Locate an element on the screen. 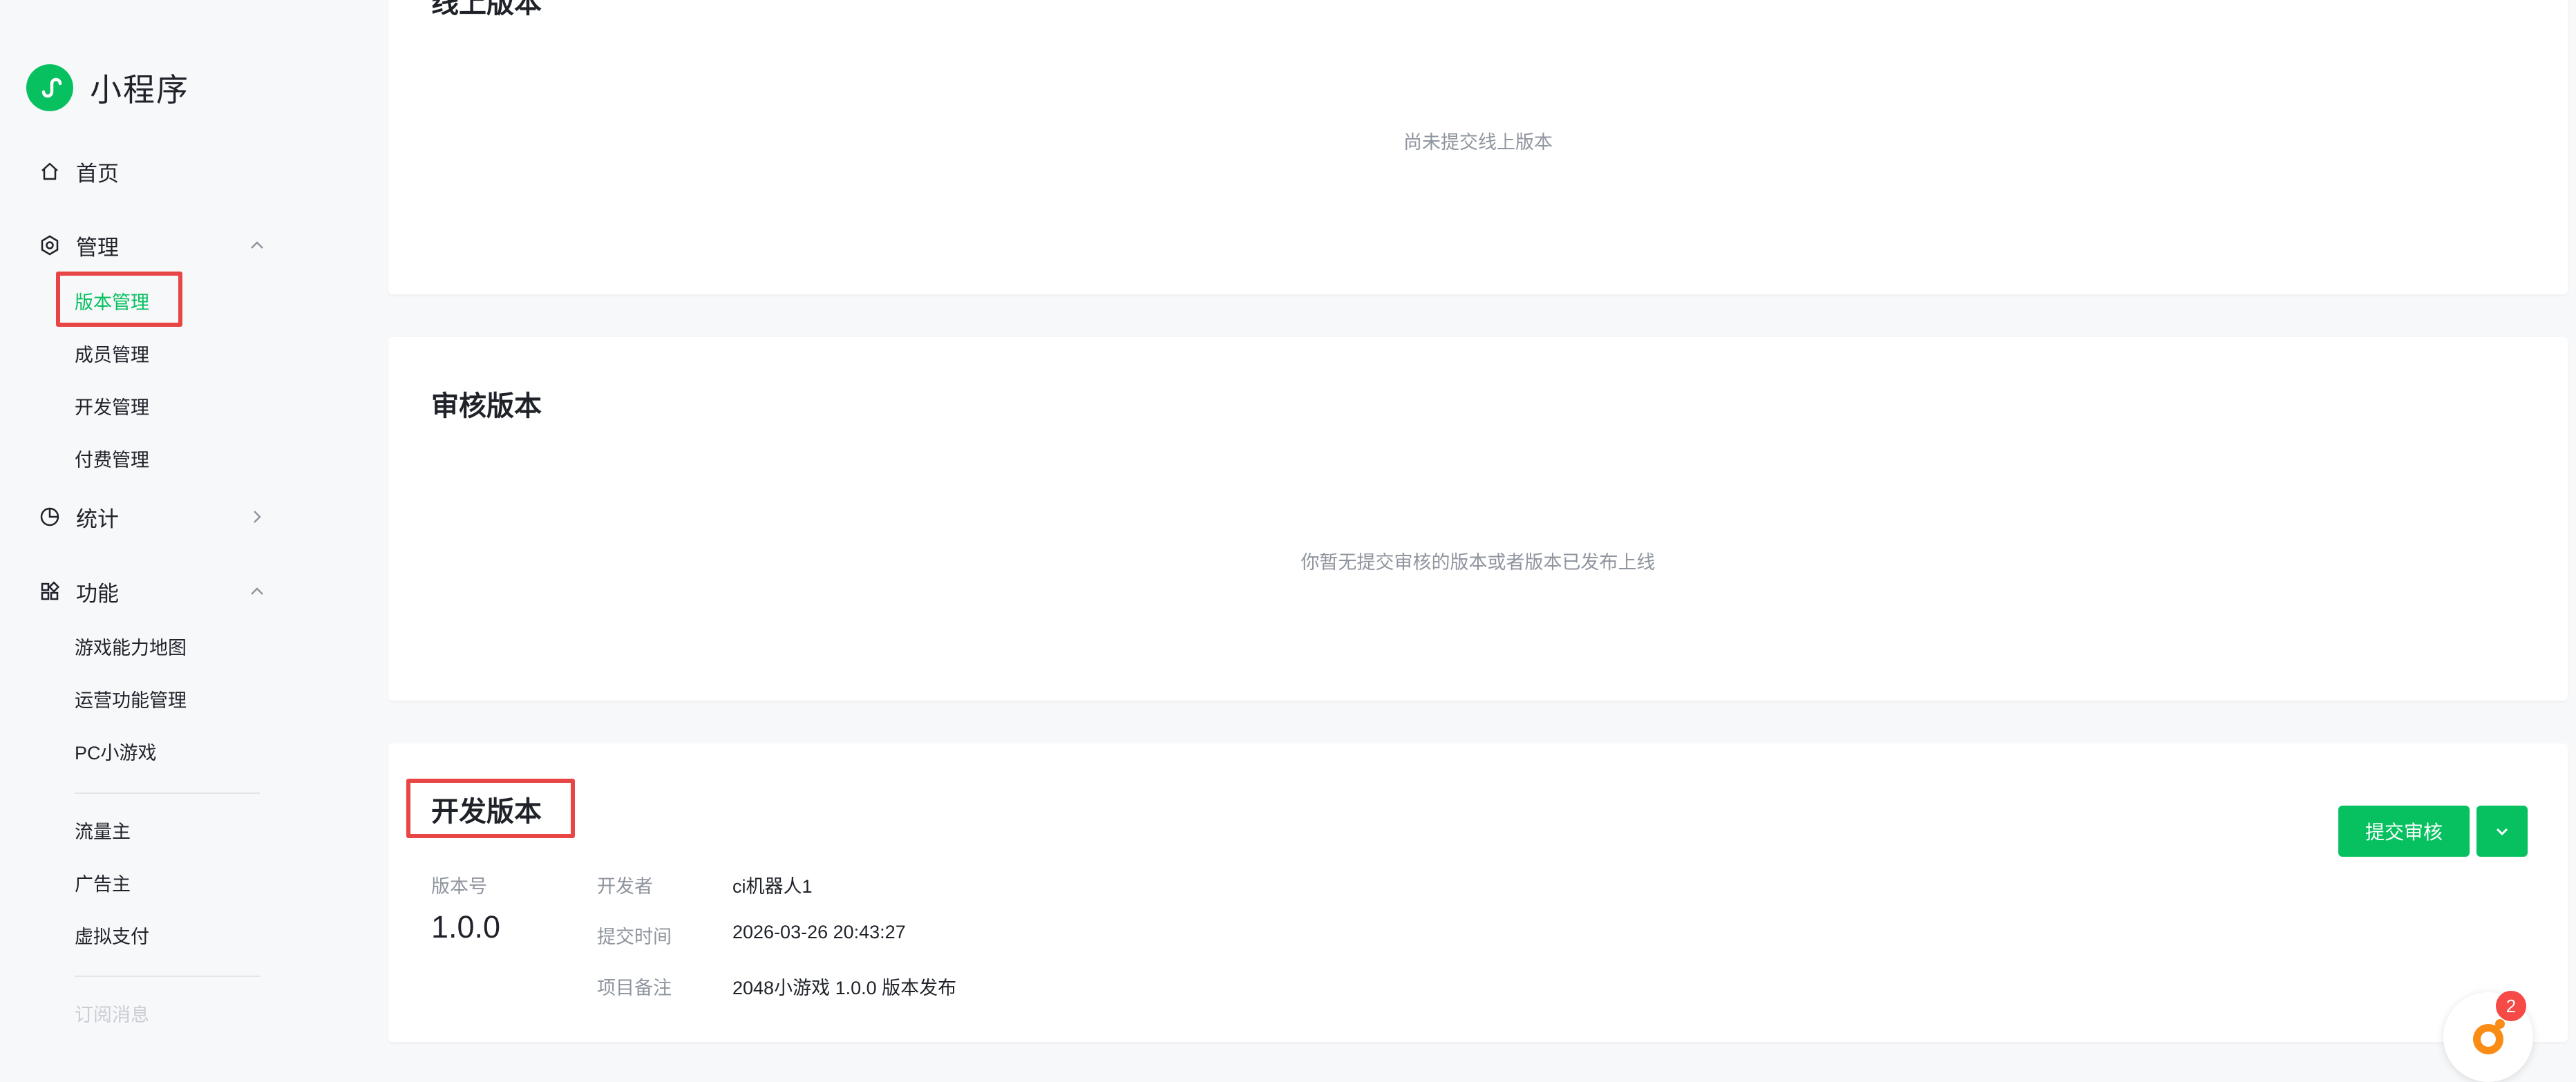 The width and height of the screenshot is (2576, 1082). home-icon is located at coordinates (50, 171).